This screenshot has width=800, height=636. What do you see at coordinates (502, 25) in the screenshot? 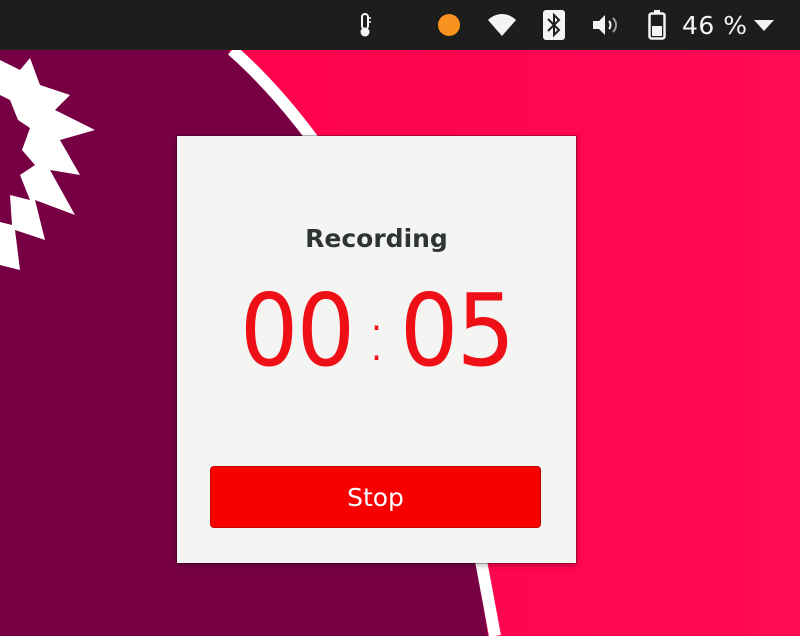
I see `wifi-icon` at bounding box center [502, 25].